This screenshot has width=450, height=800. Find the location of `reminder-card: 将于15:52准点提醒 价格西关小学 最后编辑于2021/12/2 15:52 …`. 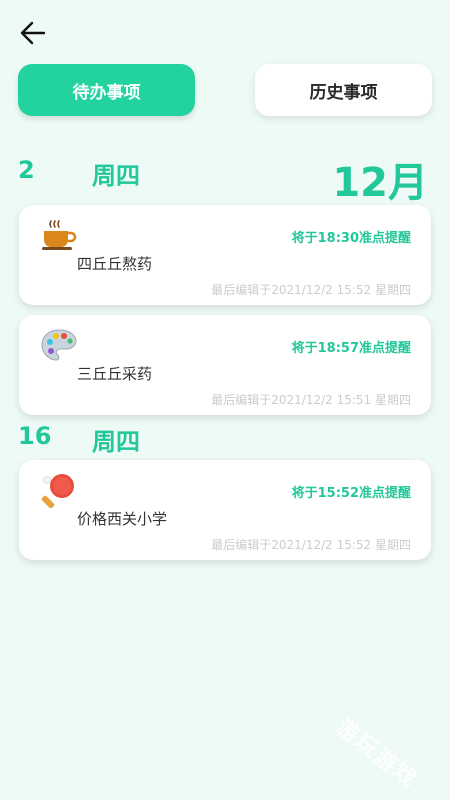

reminder-card: 将于15:52准点提醒 价格西关小学 最后编辑于2021/12/2 15:52 … is located at coordinates (225, 510).